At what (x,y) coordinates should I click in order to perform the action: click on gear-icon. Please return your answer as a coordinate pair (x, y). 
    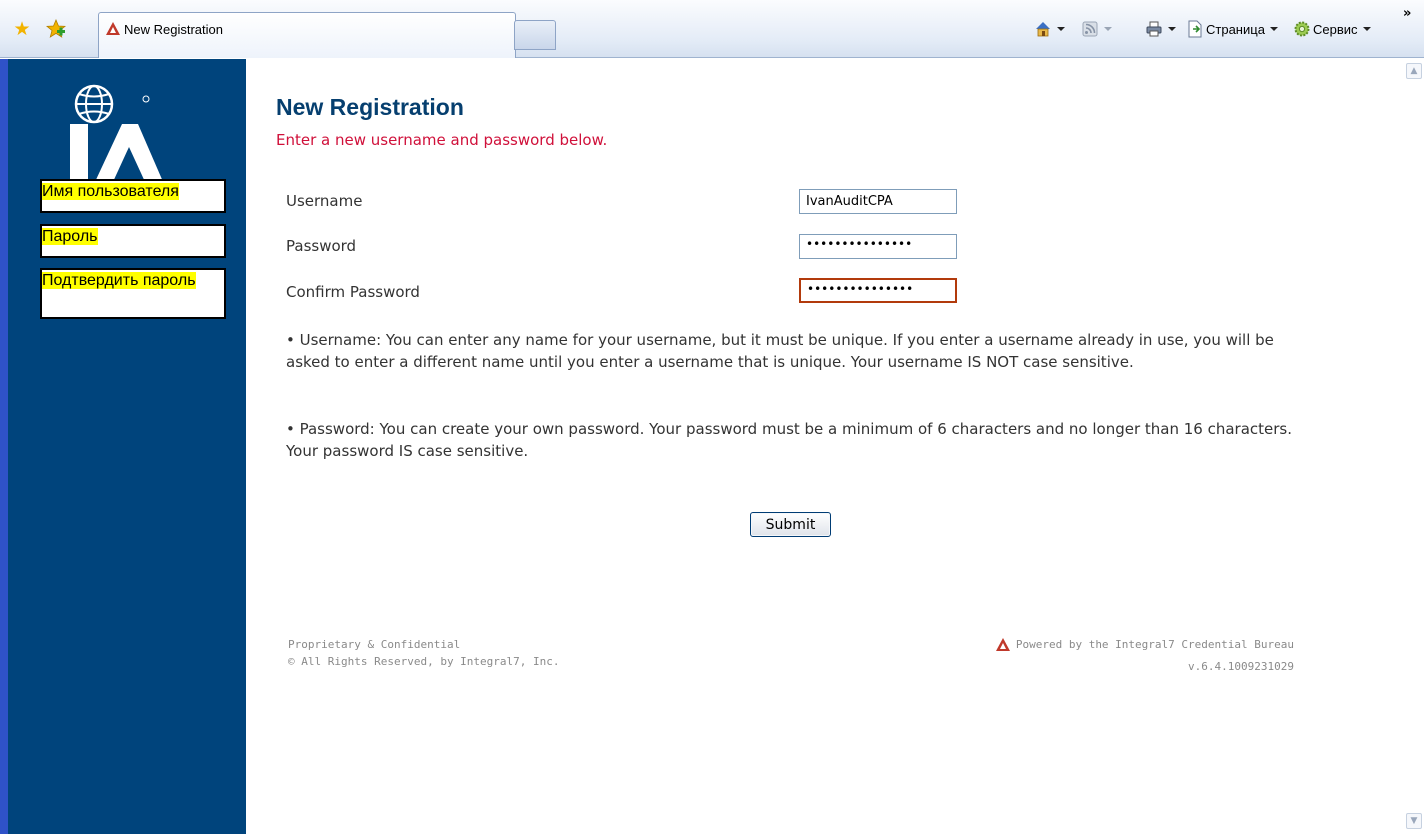
    Looking at the image, I should click on (1302, 29).